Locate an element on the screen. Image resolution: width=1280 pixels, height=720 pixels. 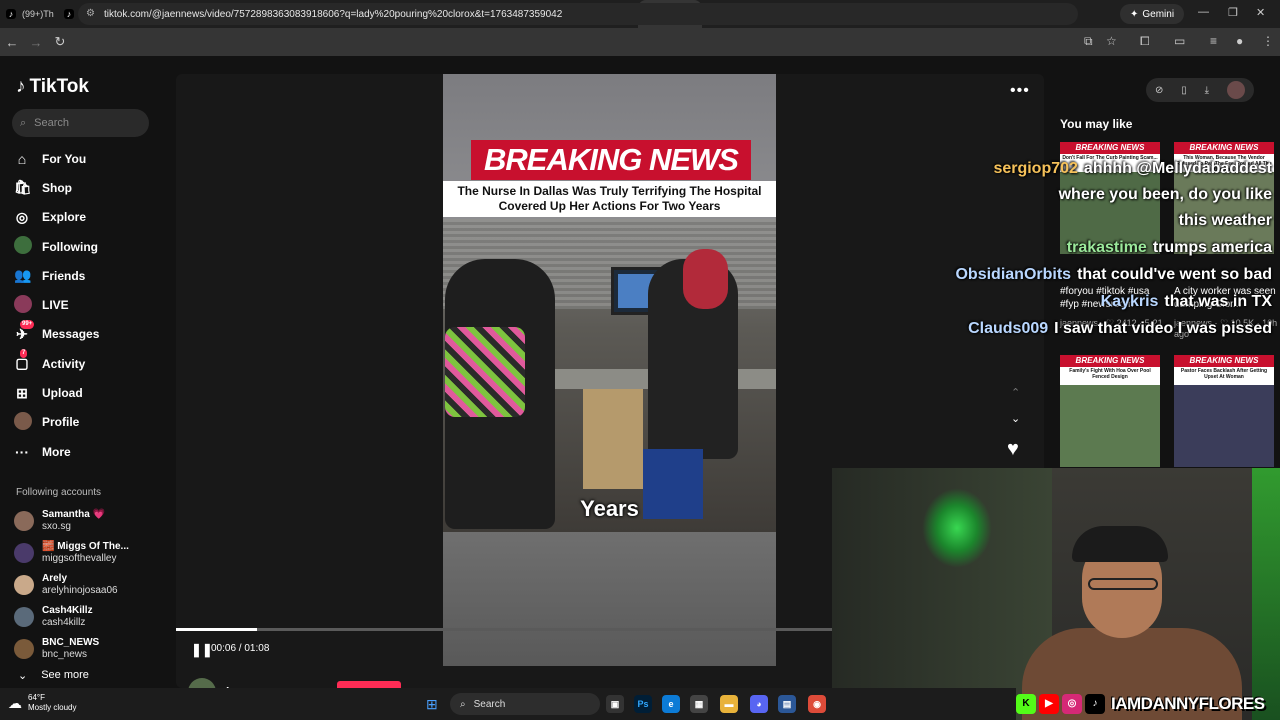
account-text: 🧱 Miggs Of The... miggsofthevalley is located at coordinates (85, 553).